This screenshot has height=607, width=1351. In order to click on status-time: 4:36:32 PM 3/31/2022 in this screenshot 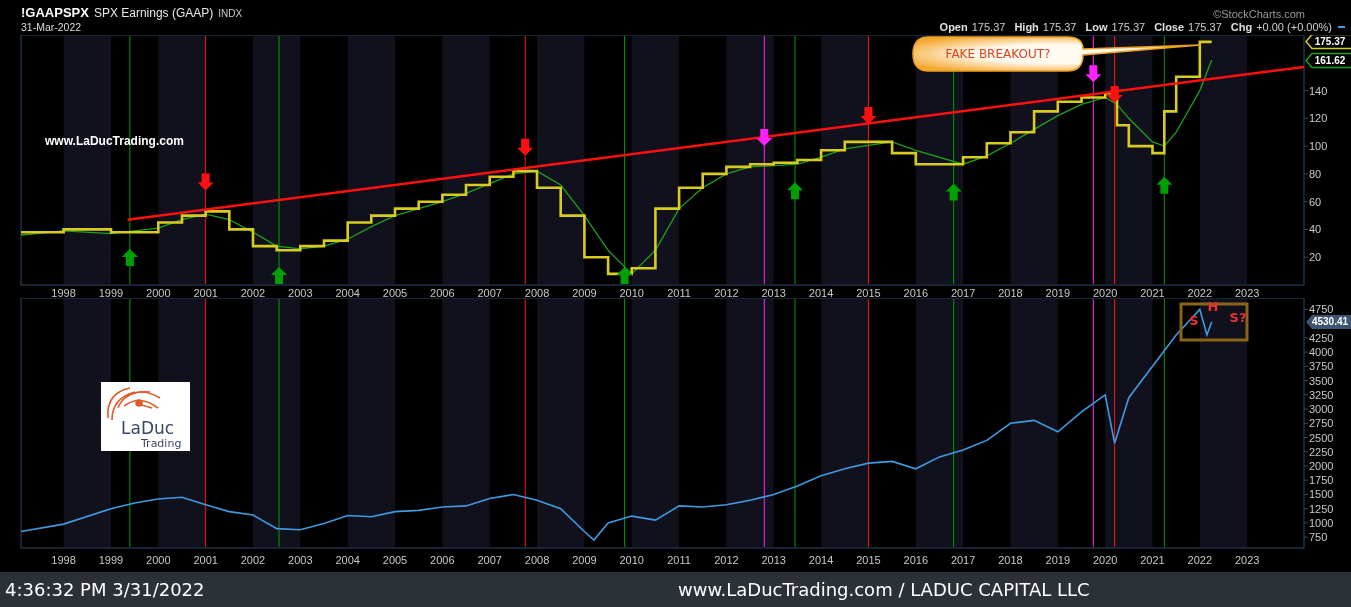, I will do `click(105, 589)`.